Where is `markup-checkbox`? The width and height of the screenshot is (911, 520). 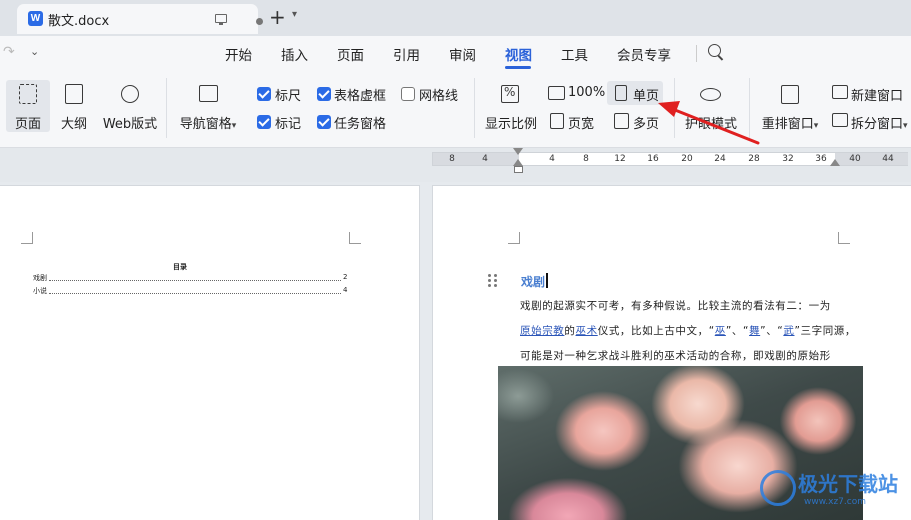 markup-checkbox is located at coordinates (264, 122).